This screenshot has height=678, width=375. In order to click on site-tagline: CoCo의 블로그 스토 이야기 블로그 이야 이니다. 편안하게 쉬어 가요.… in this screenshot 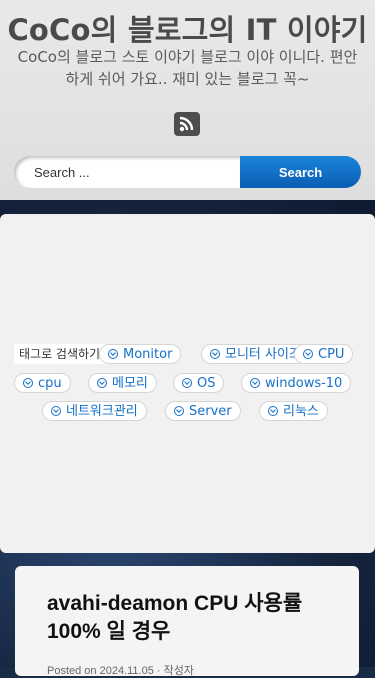, I will do `click(187, 68)`.